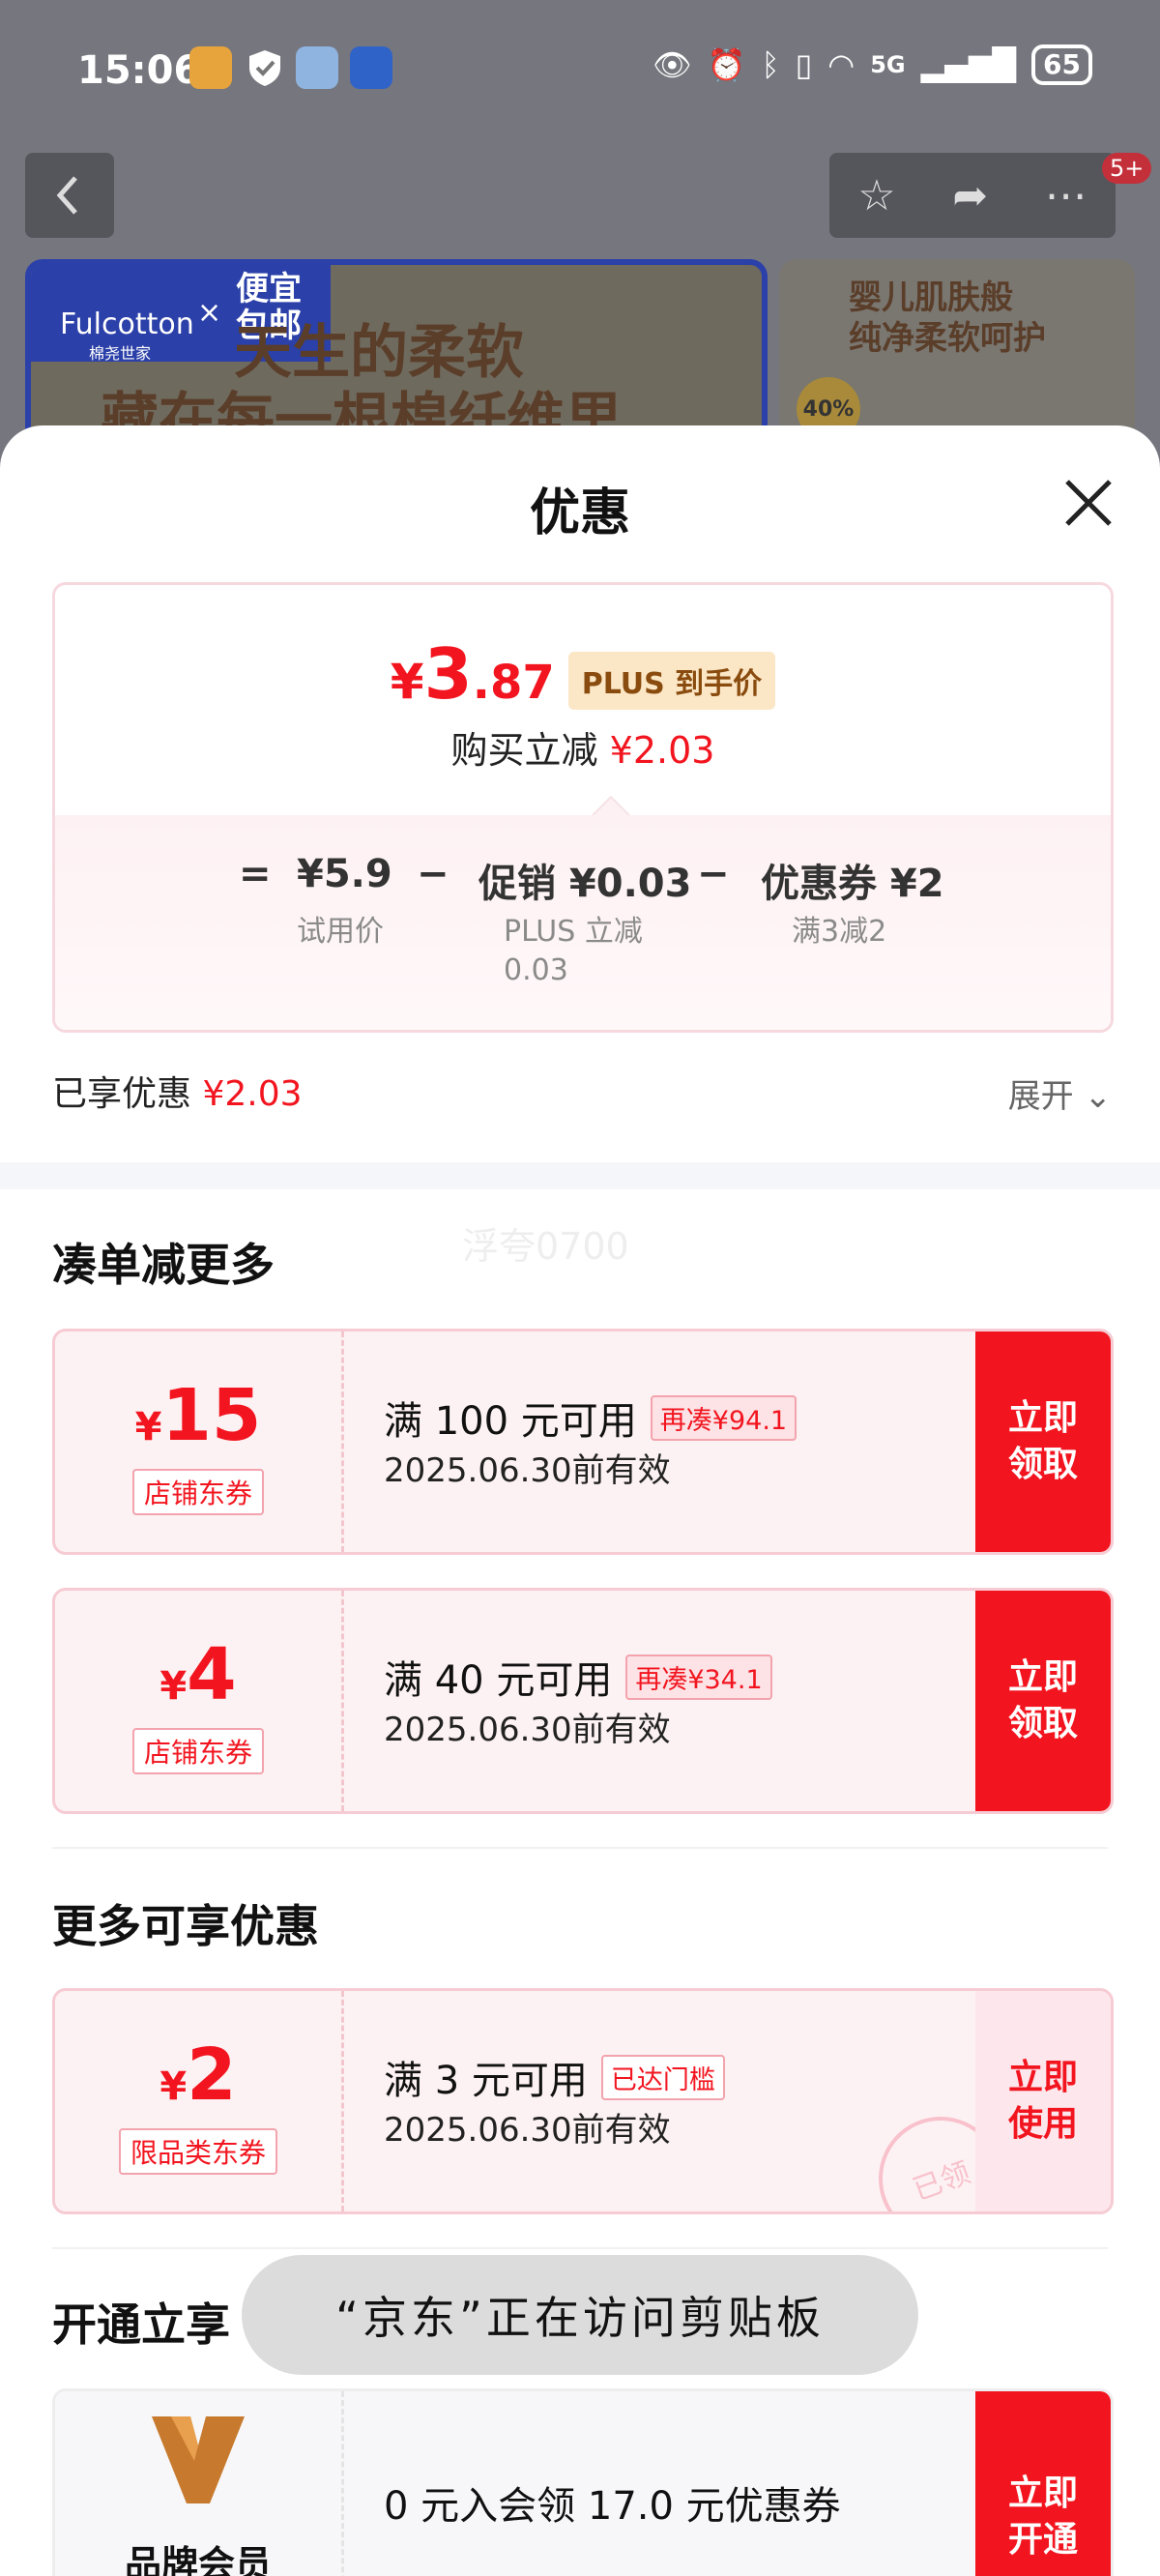 This screenshot has width=1160, height=2576. Describe the element at coordinates (510, 1421) in the screenshot. I see `coupon-condition-text: 满 100 元可用` at that location.